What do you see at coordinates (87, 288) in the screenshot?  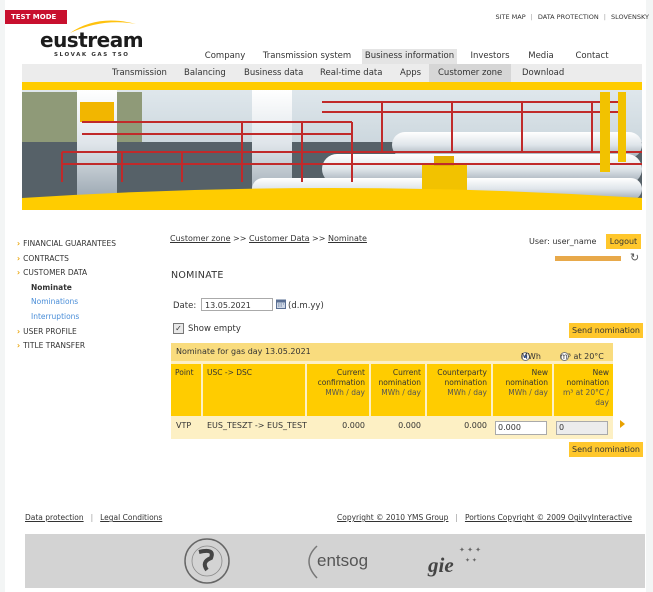 I see `left-nav-nominate: Nominate` at bounding box center [87, 288].